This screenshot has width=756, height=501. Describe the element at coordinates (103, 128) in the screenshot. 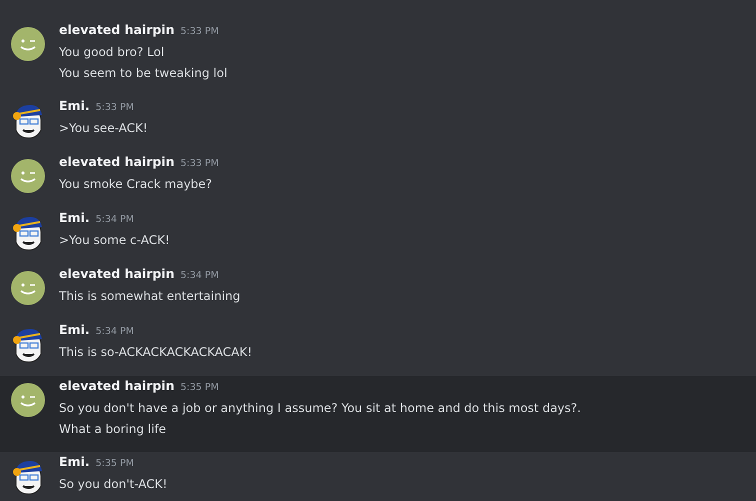

I see `message-text: >You see-ACK!` at that location.